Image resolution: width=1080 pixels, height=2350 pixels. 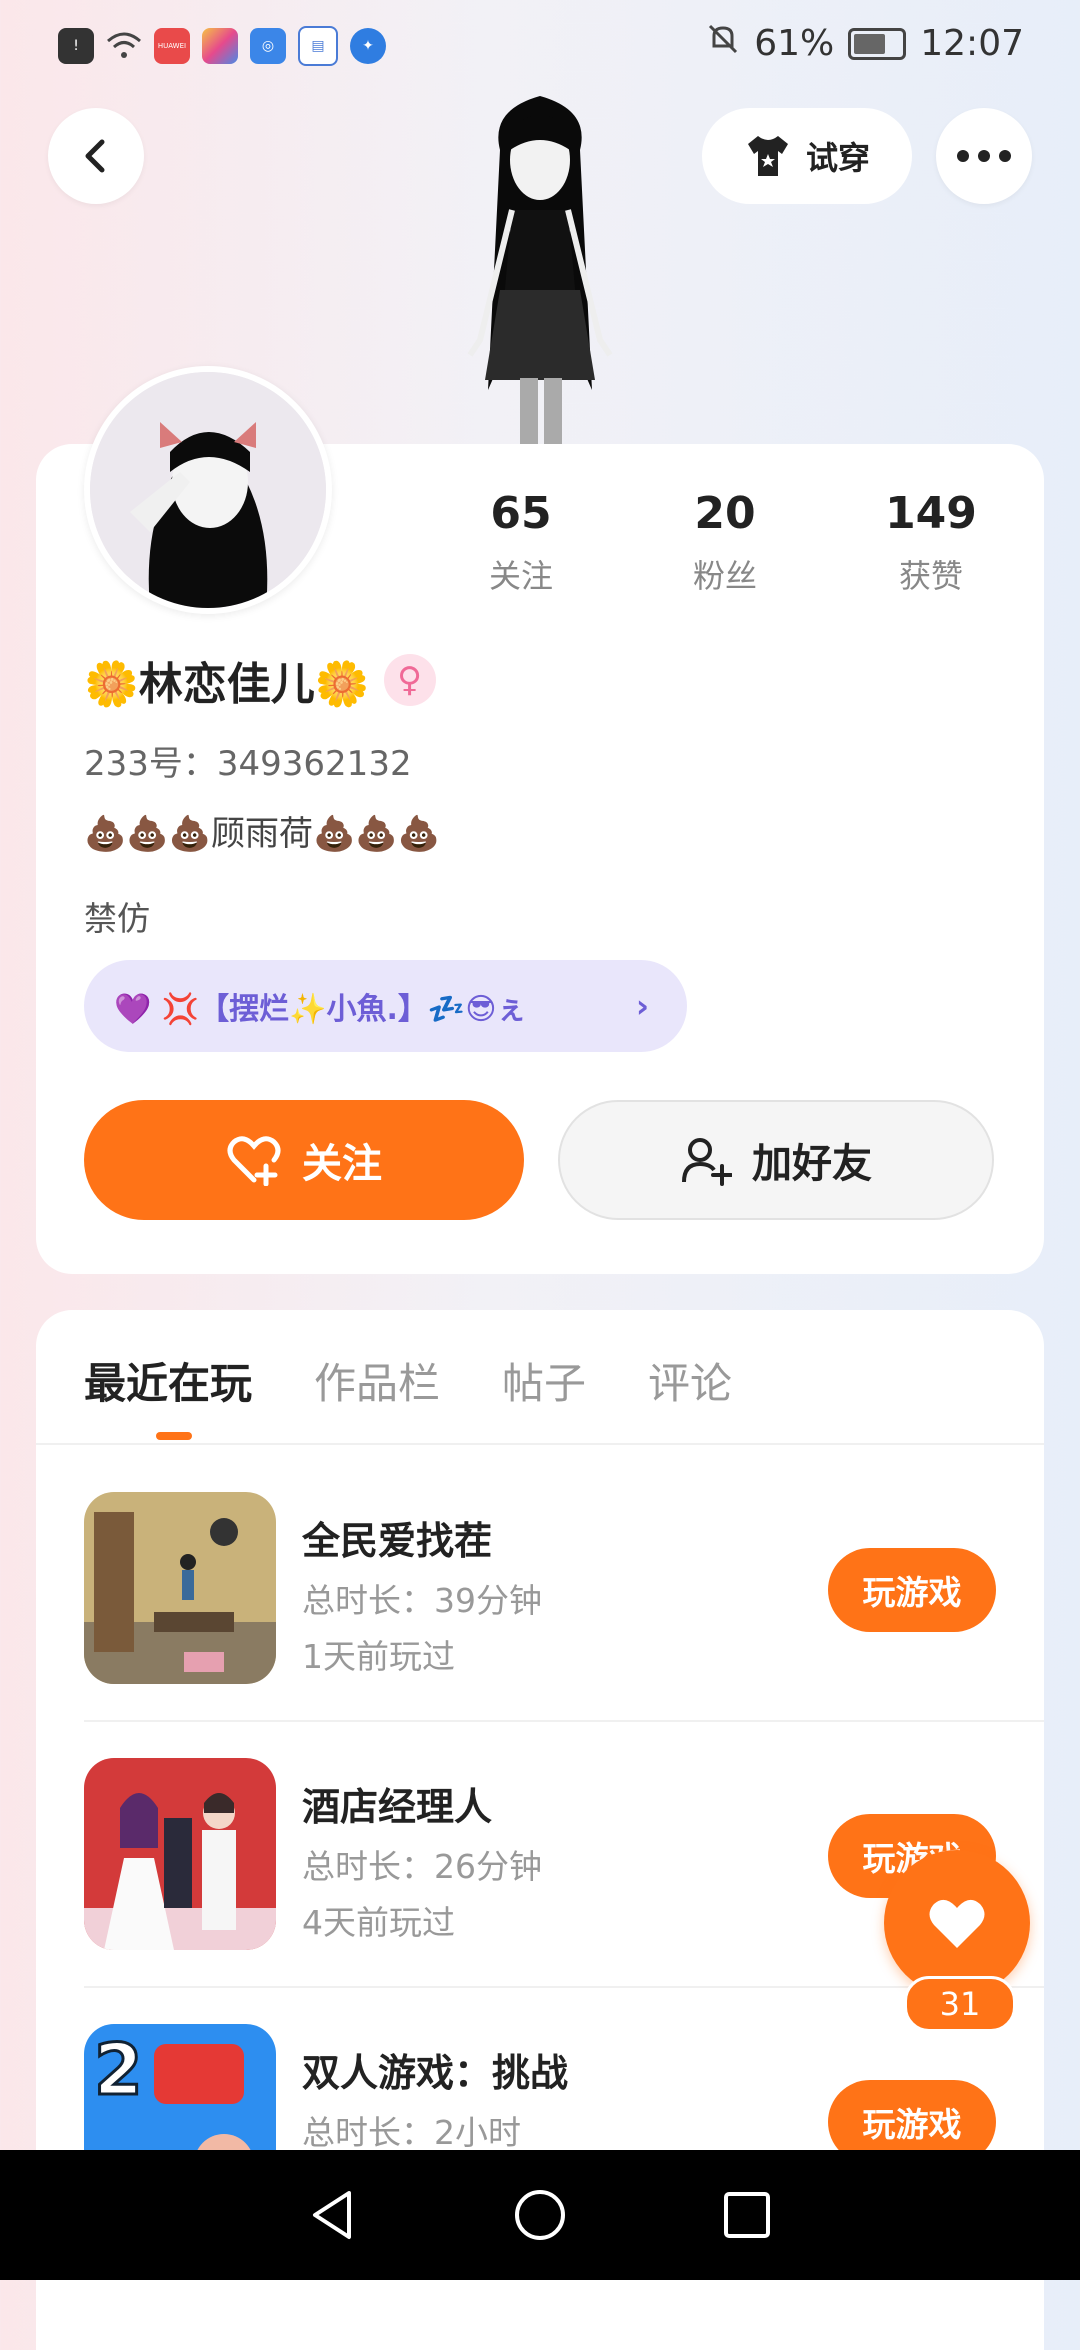 I want to click on nickname-row: 🌼林恋佳儿🌼 ♀, so click(x=260, y=680).